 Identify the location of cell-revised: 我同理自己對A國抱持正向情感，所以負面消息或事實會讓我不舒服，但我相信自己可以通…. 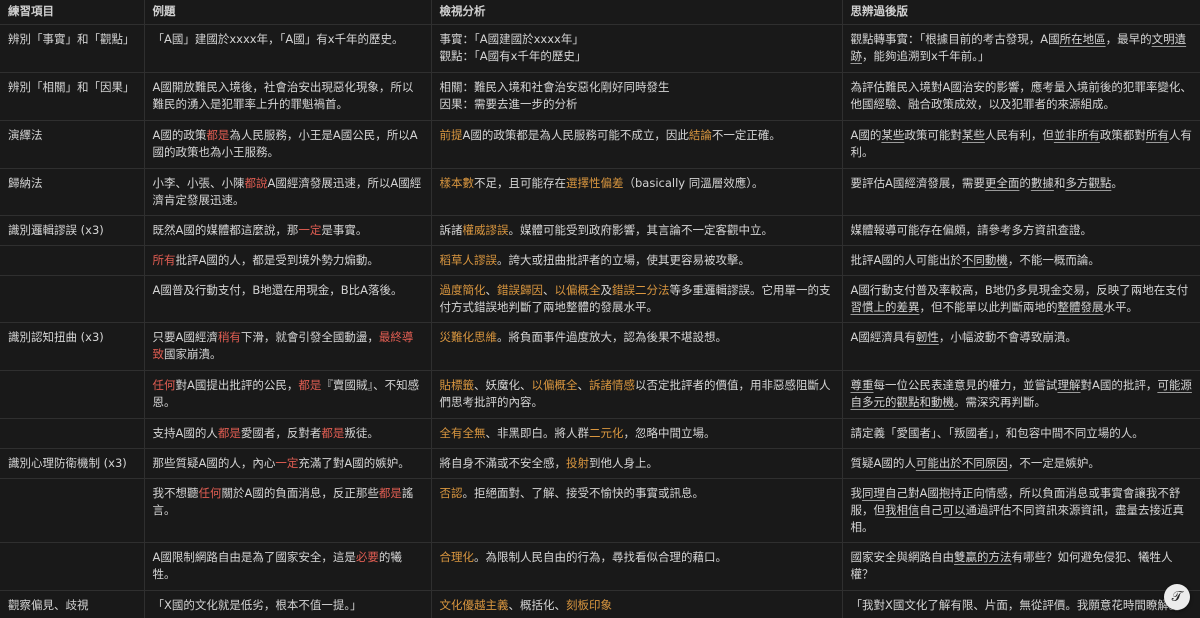
(1020, 510).